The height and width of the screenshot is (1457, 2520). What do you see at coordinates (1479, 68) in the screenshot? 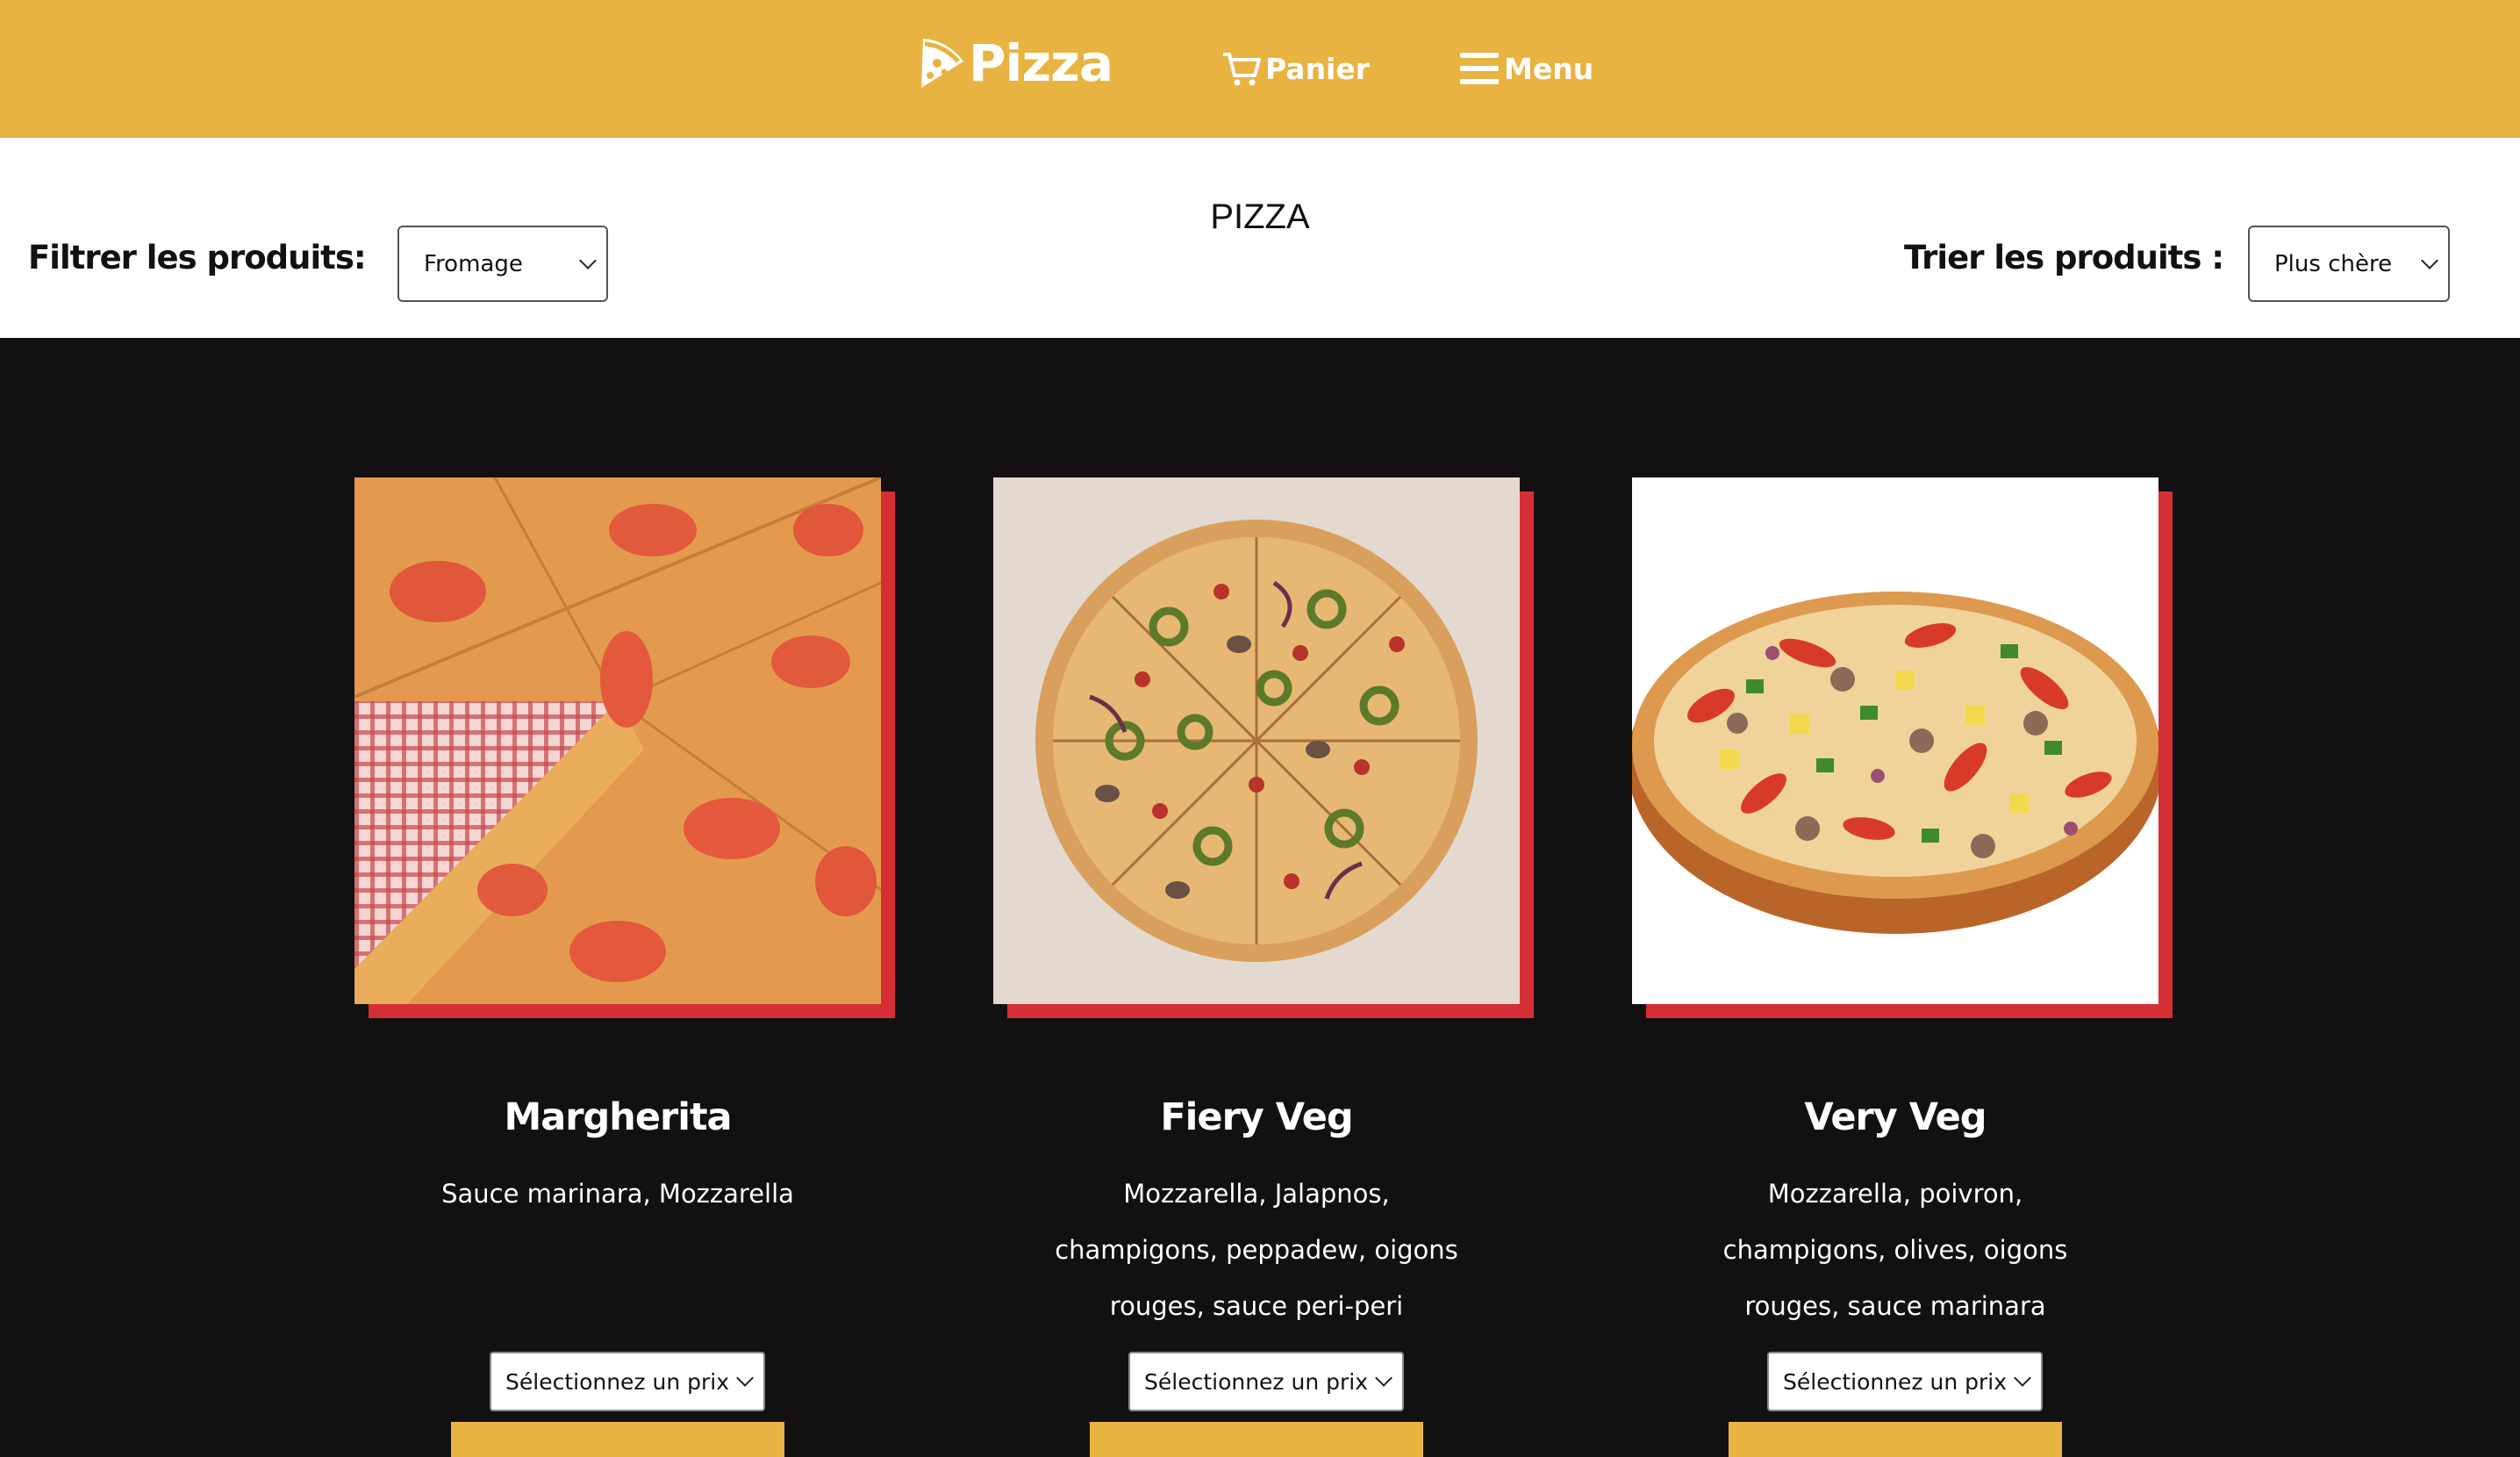
I see `hamburger-menu-icon` at bounding box center [1479, 68].